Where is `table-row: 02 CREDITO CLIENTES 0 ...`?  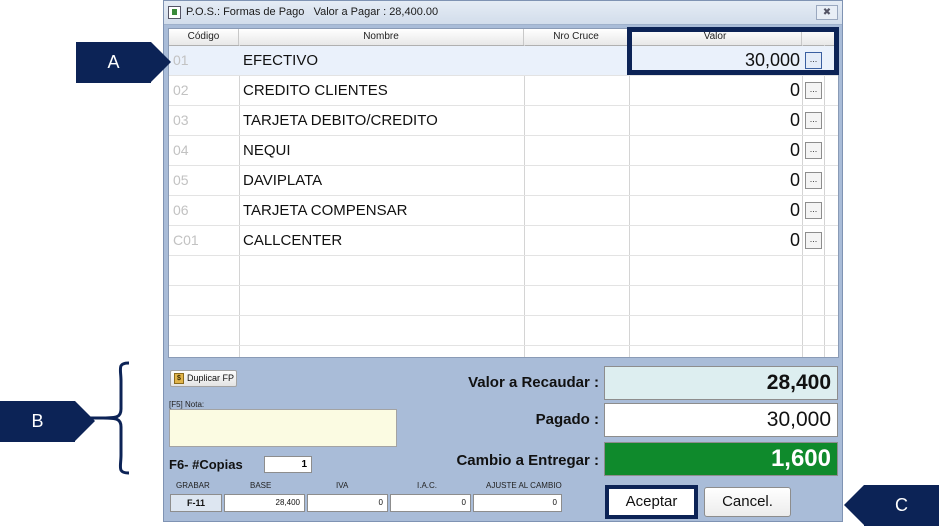
table-row: 02 CREDITO CLIENTES 0 ... is located at coordinates (503, 91).